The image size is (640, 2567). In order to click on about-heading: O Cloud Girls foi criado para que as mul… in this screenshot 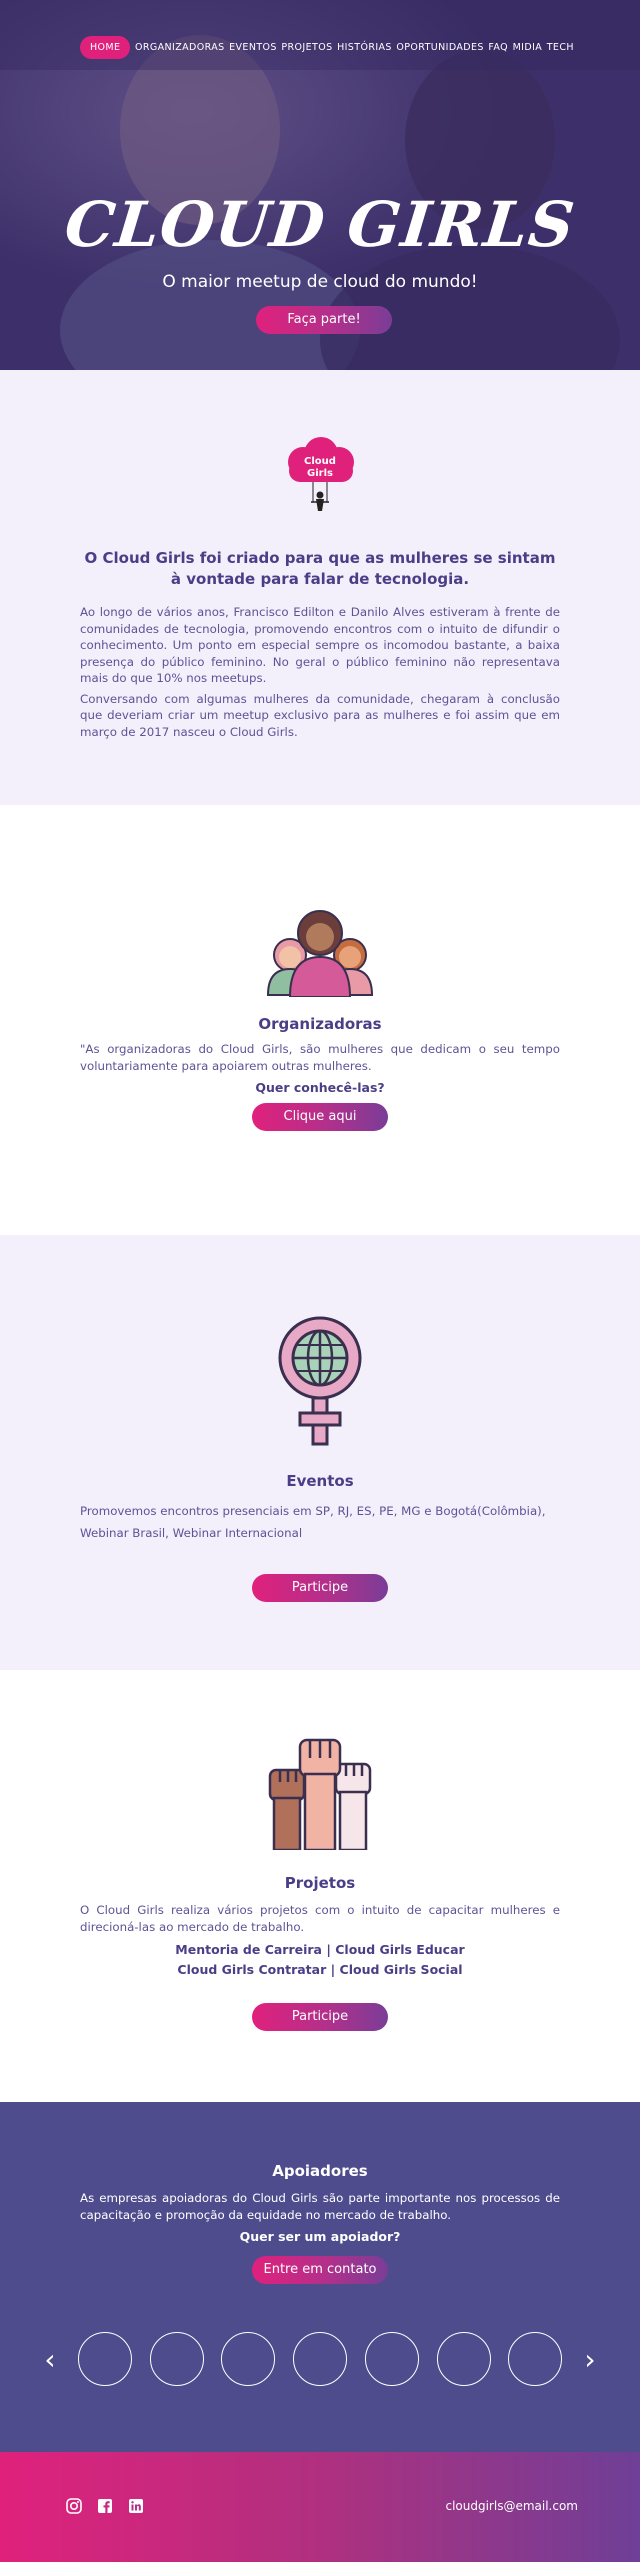, I will do `click(320, 568)`.